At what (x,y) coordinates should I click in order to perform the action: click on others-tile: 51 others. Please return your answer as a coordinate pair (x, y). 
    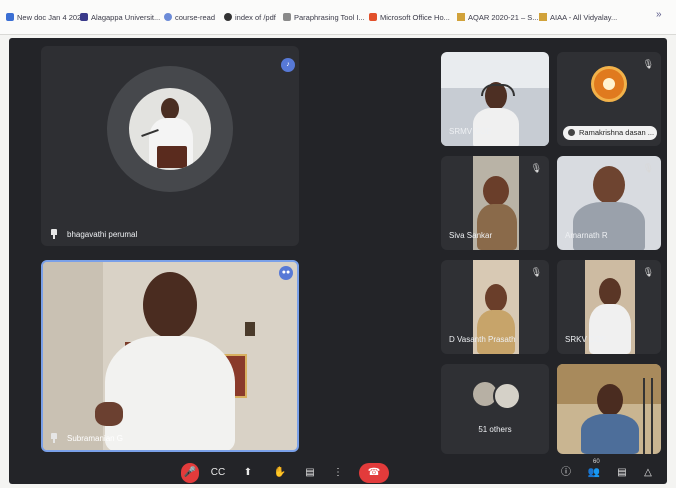
    Looking at the image, I should click on (495, 409).